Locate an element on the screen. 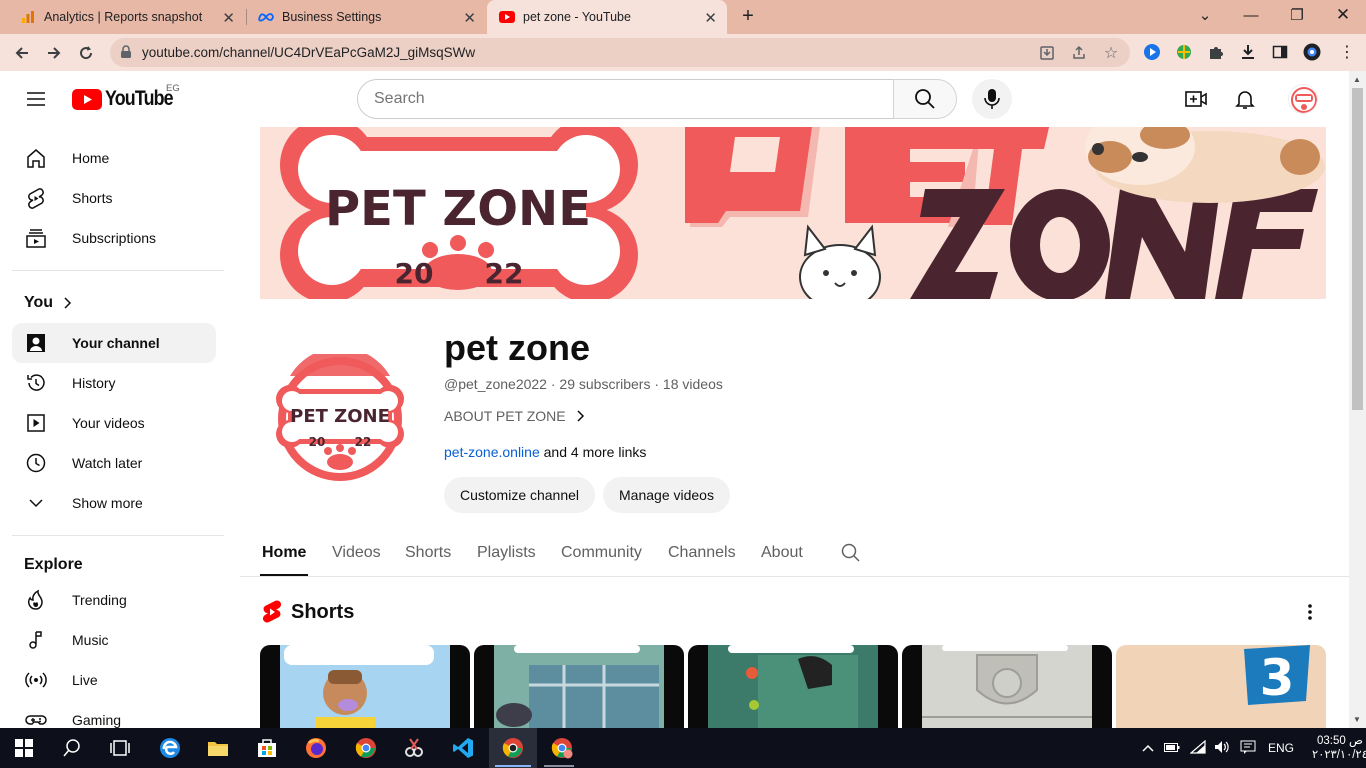  videos-icon is located at coordinates (36, 423).